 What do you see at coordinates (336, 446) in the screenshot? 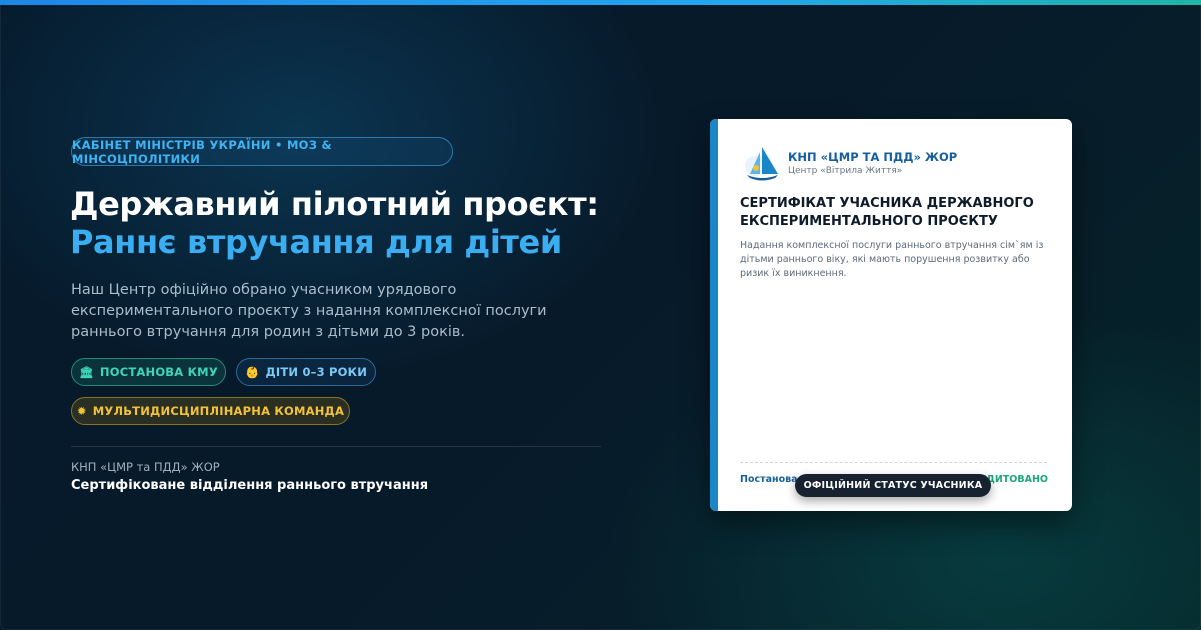
I see `section-divider` at bounding box center [336, 446].